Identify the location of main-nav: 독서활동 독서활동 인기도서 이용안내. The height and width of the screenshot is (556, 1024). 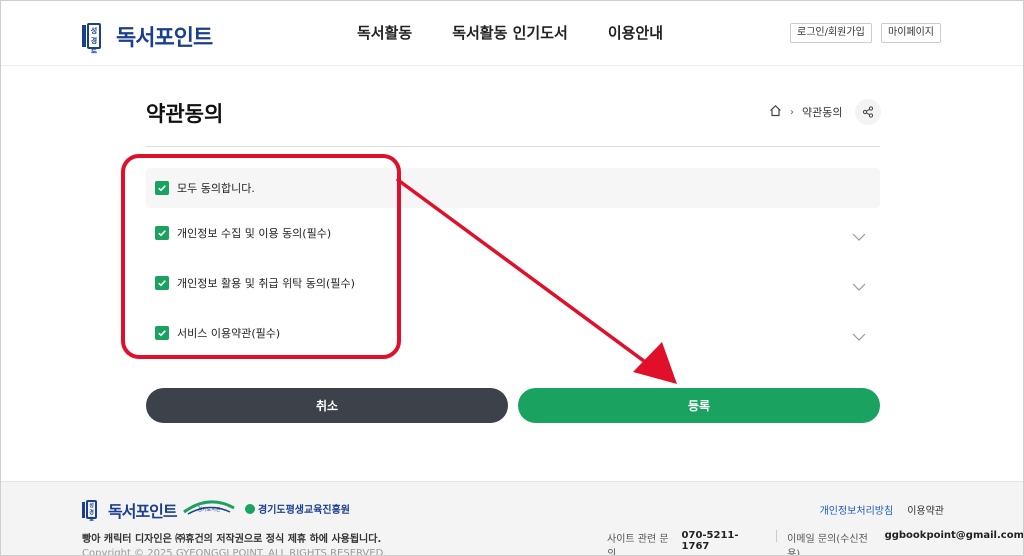
(530, 32).